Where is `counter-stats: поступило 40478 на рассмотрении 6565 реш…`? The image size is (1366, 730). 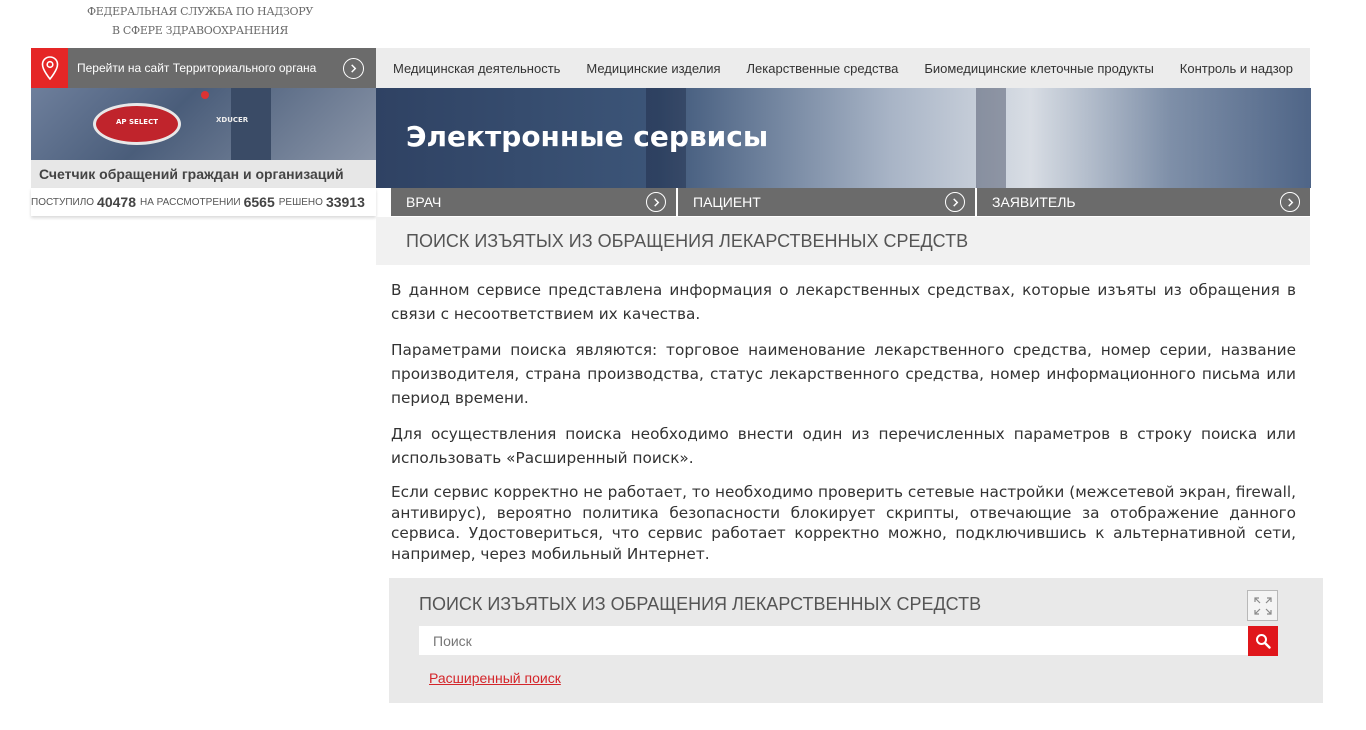 counter-stats: поступило 40478 на рассмотрении 6565 реш… is located at coordinates (203, 202).